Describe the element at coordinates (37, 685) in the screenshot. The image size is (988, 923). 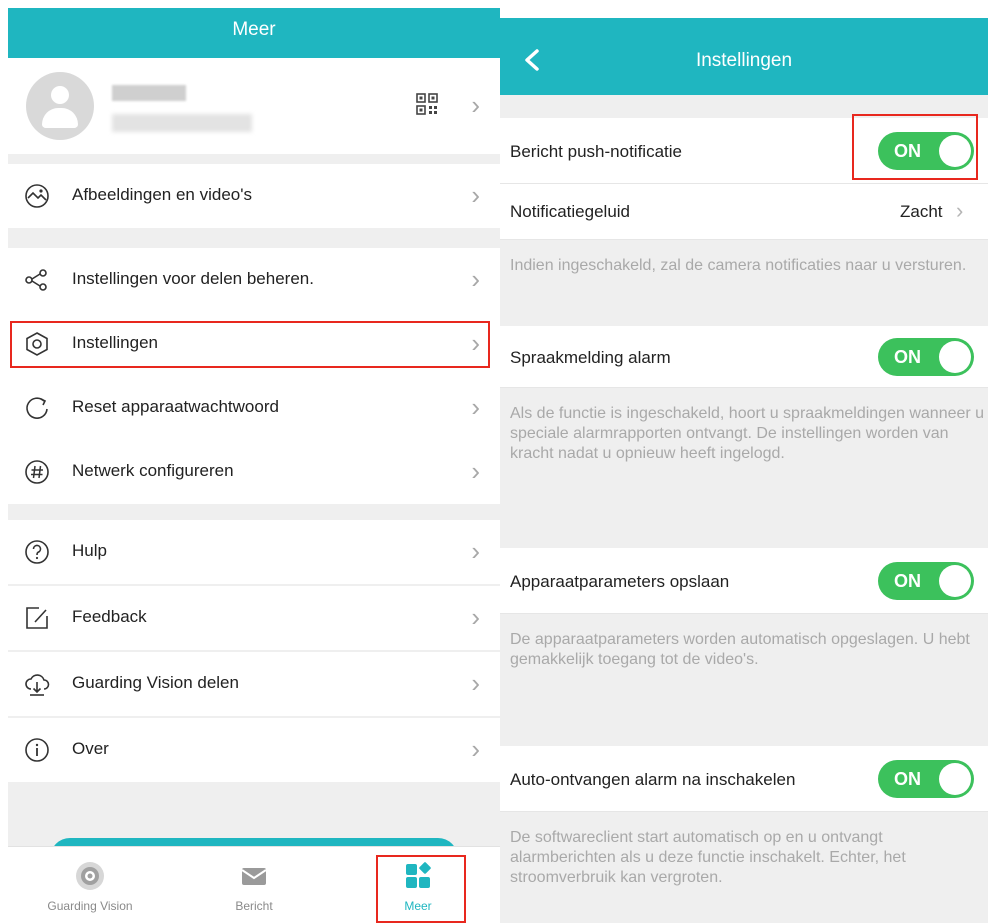
I see `cloud-download-icon` at that location.